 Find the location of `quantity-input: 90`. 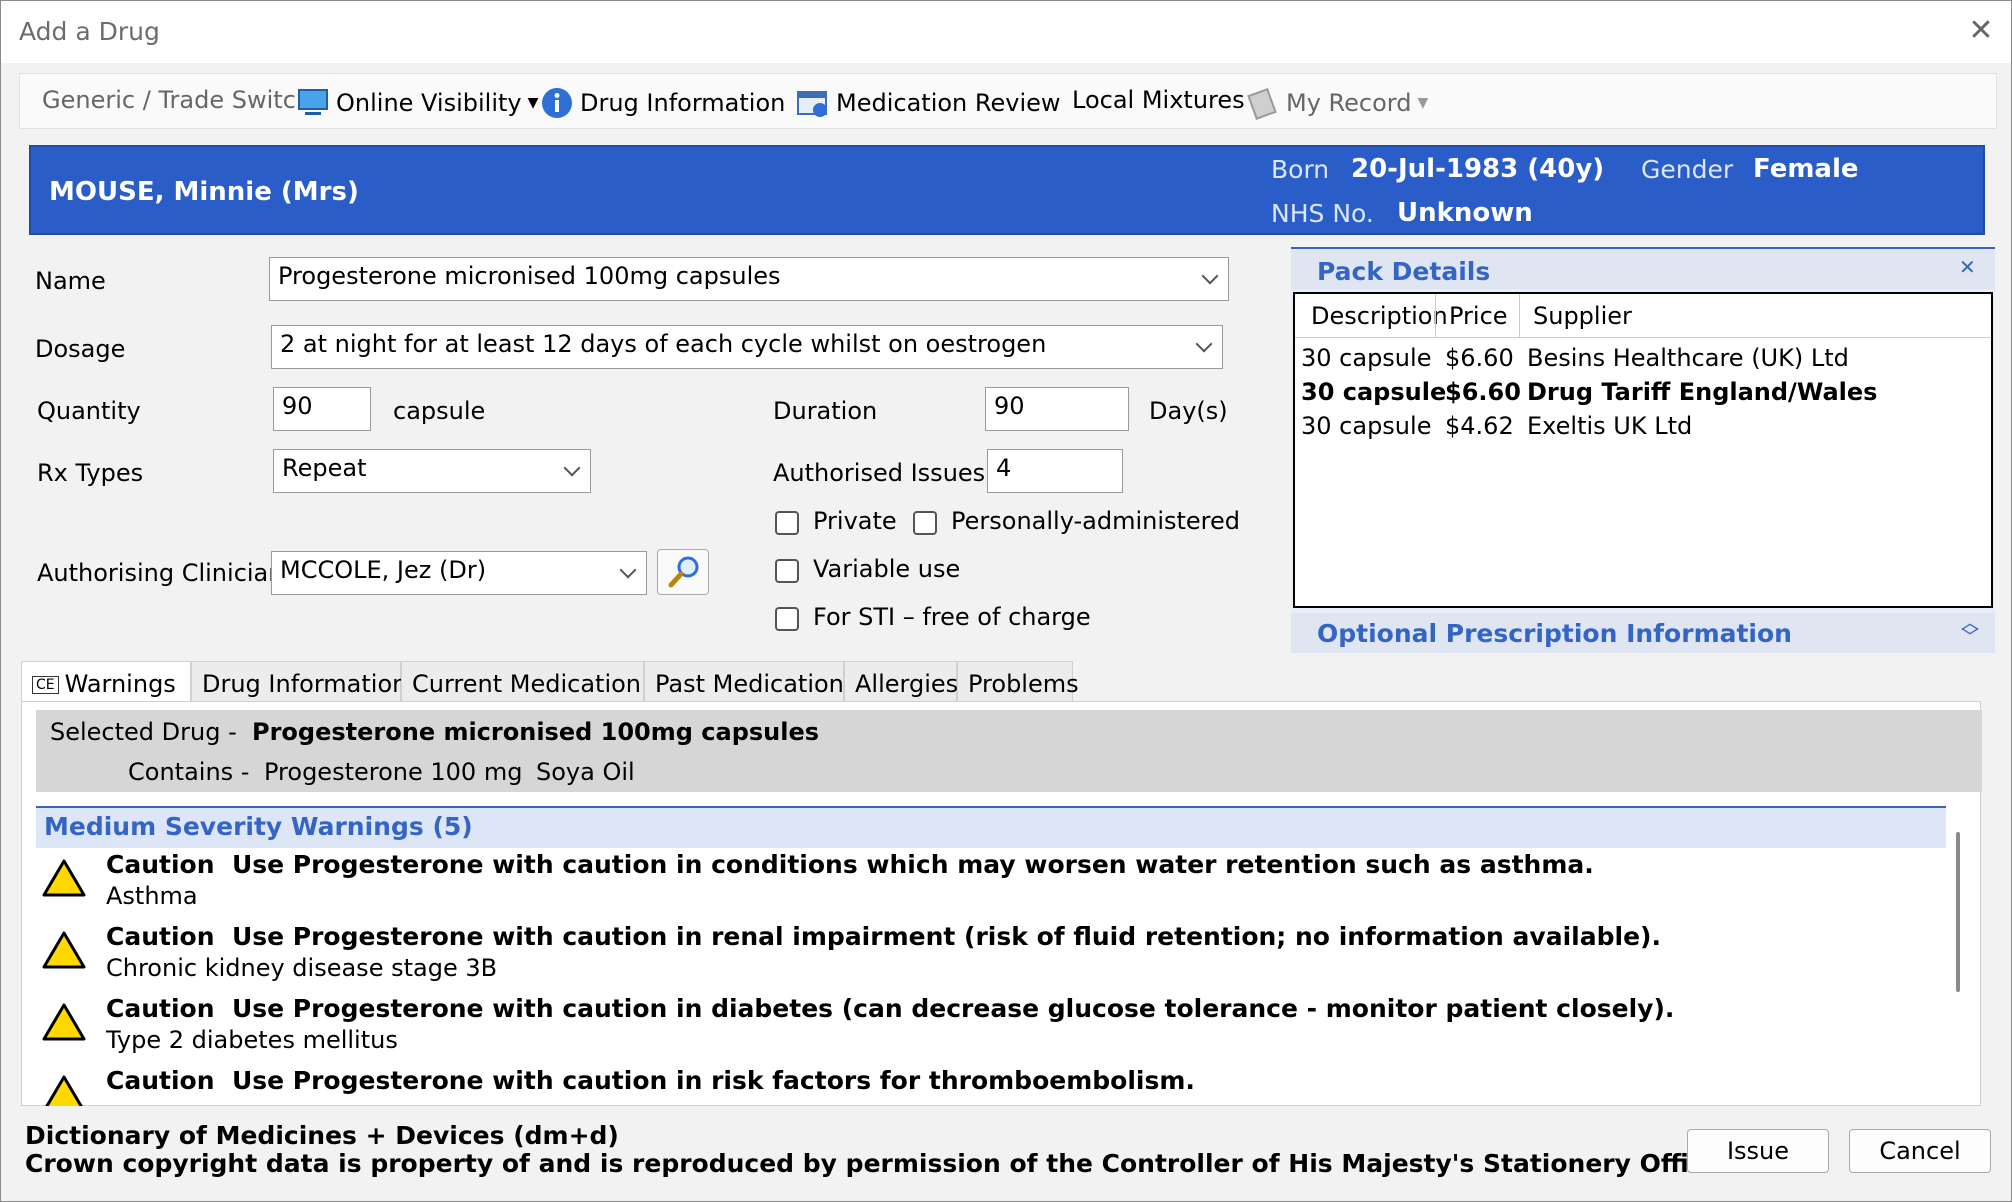

quantity-input: 90 is located at coordinates (322, 409).